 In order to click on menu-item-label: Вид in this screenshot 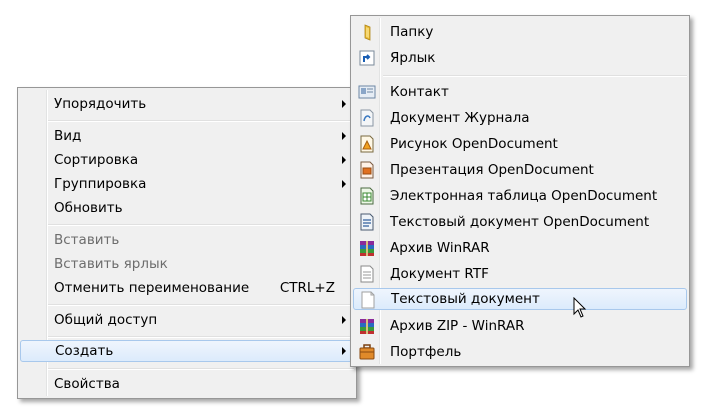, I will do `click(68, 136)`.